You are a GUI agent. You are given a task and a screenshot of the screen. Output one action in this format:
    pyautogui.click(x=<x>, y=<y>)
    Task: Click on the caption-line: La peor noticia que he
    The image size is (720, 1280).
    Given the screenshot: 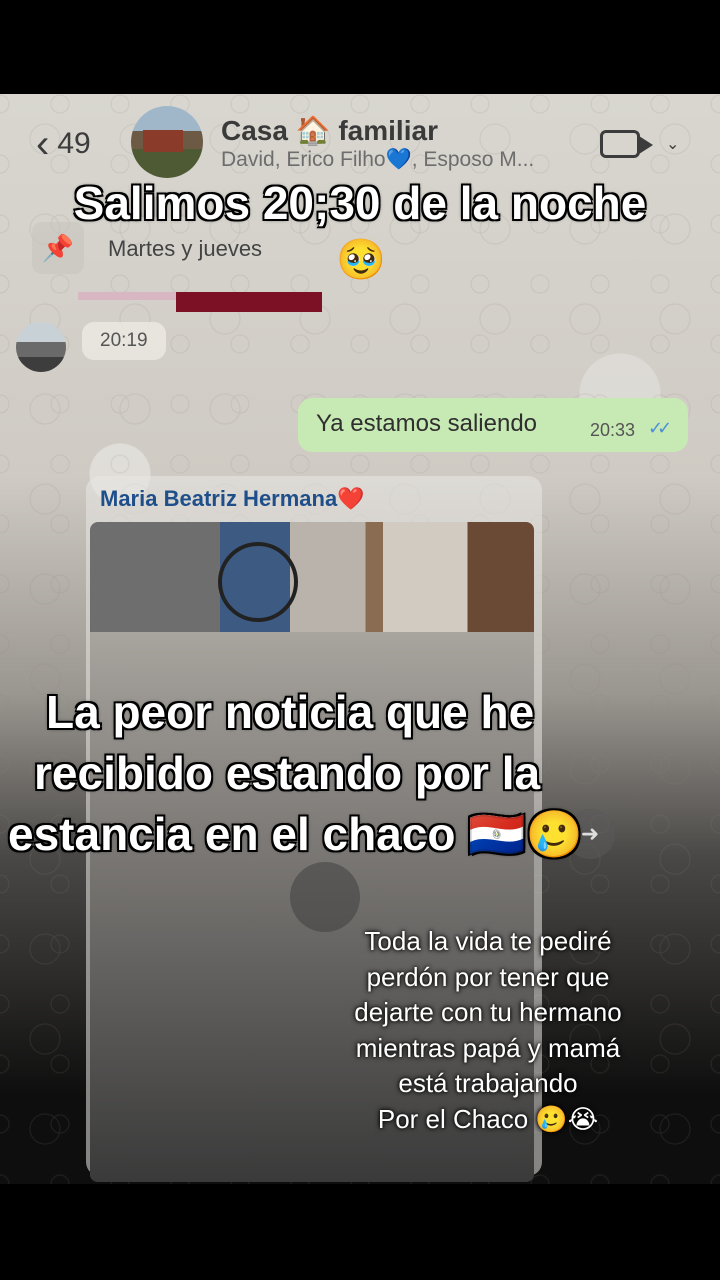 What is the action you would take?
    pyautogui.click(x=290, y=712)
    